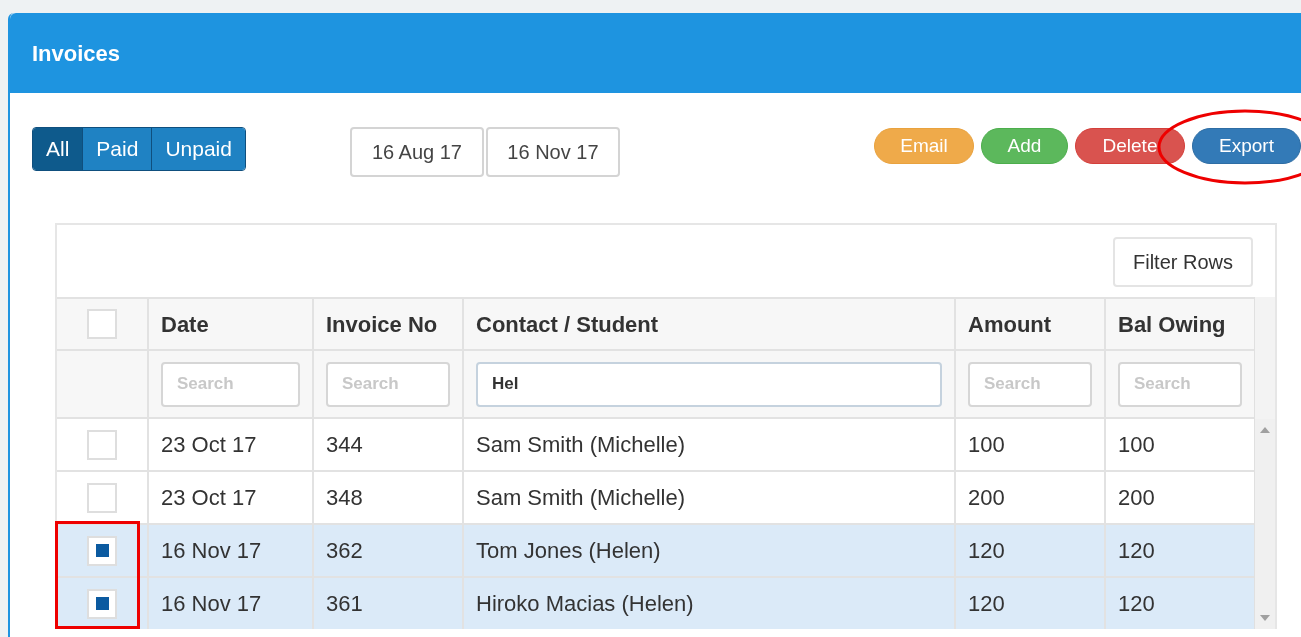  What do you see at coordinates (1130, 146) in the screenshot?
I see `delete-button: Delete` at bounding box center [1130, 146].